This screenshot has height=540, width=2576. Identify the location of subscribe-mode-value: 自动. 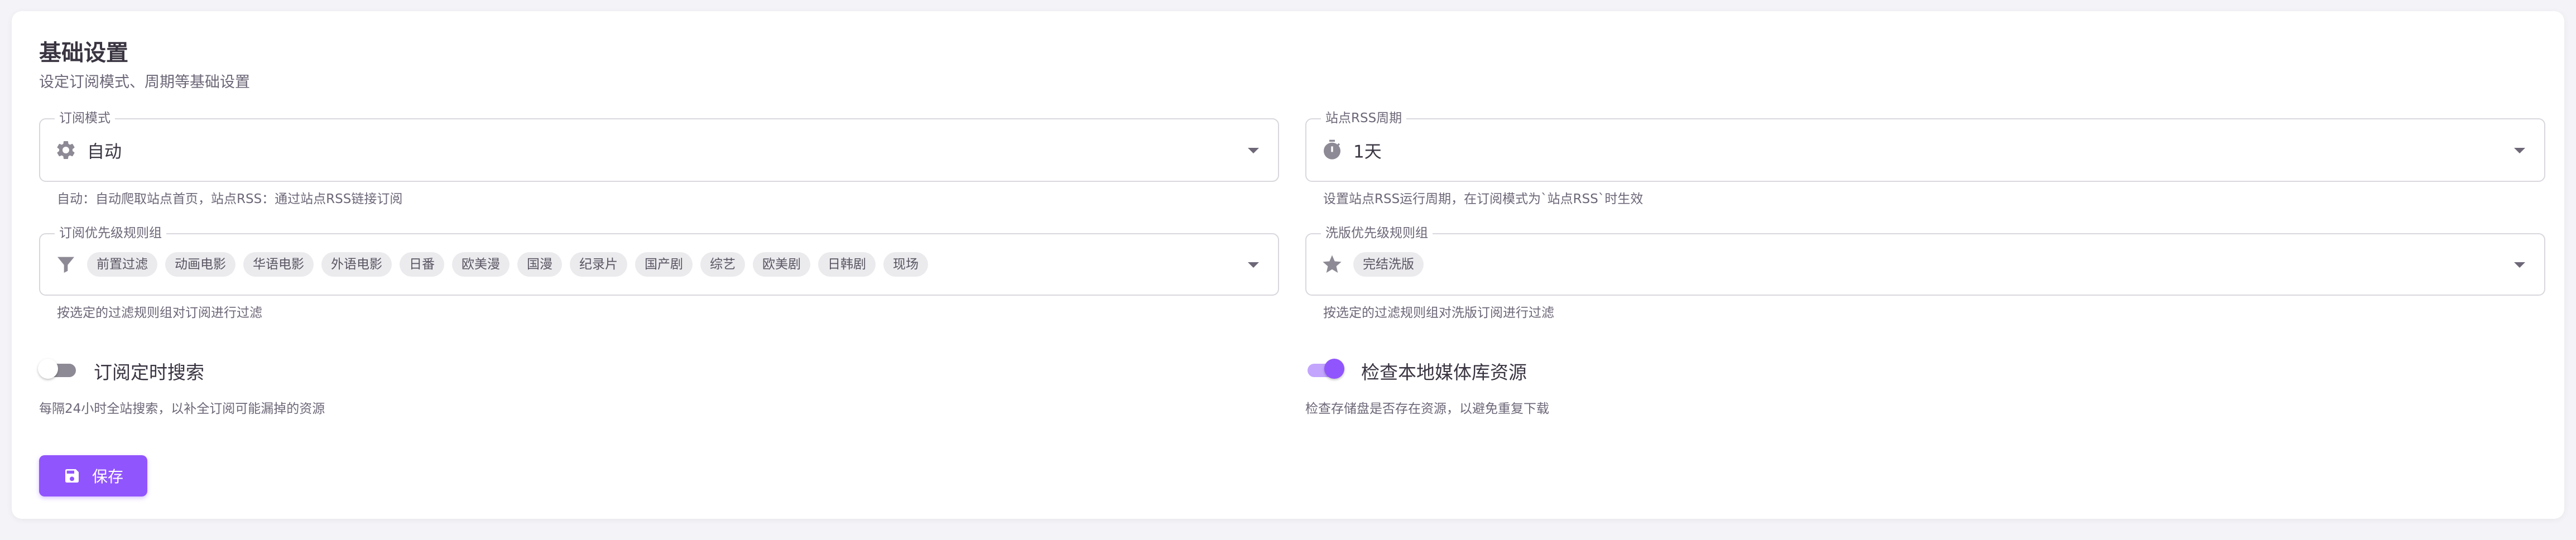
(104, 152).